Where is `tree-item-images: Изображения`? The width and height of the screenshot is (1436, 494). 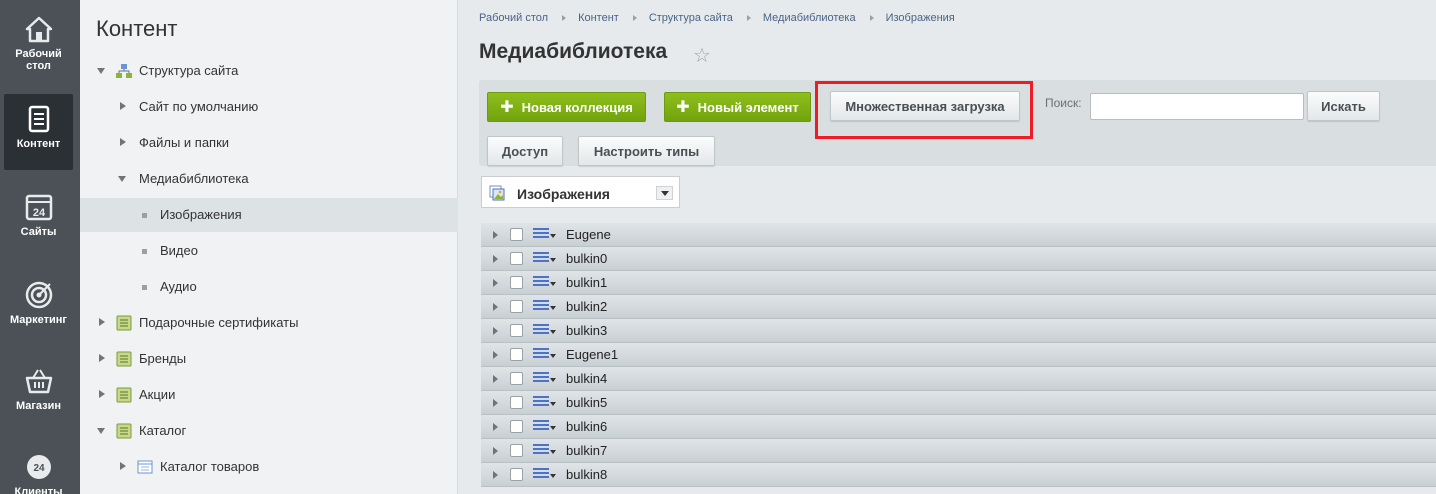 tree-item-images: Изображения is located at coordinates (269, 215).